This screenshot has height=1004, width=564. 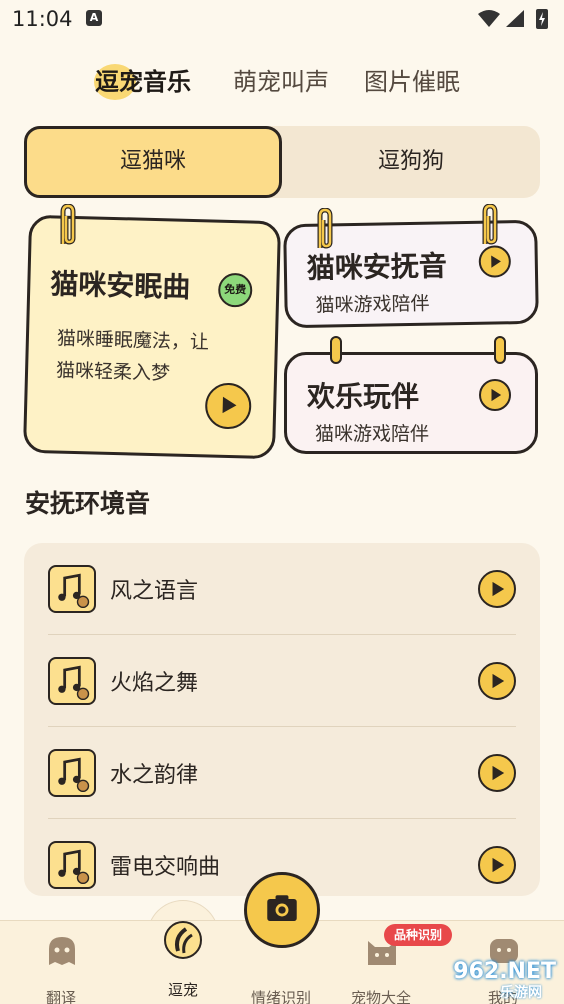 I want to click on nav-pet-play: 逗宠, so click(x=183, y=962).